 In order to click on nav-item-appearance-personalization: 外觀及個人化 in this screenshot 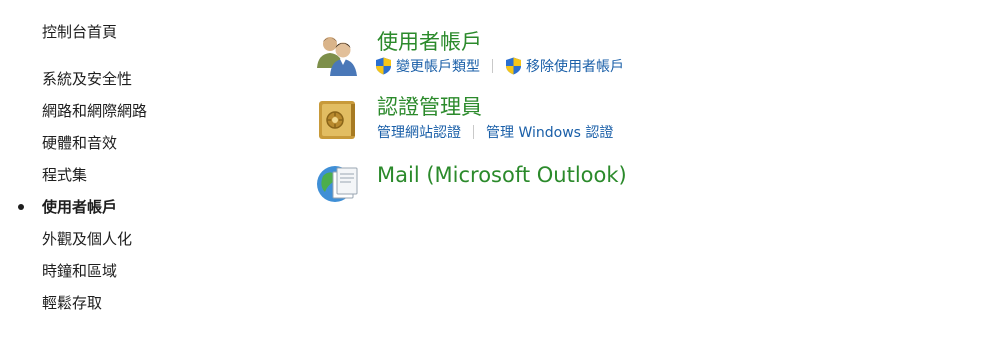, I will do `click(82, 244)`.